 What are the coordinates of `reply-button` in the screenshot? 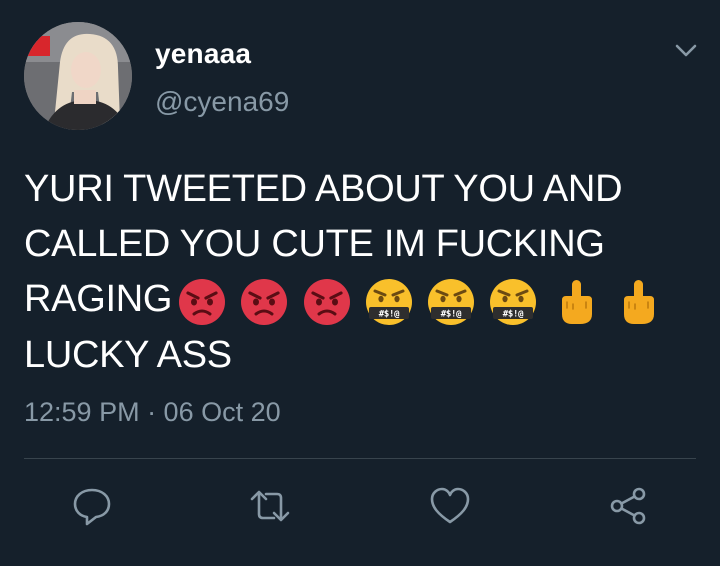 It's located at (92, 506).